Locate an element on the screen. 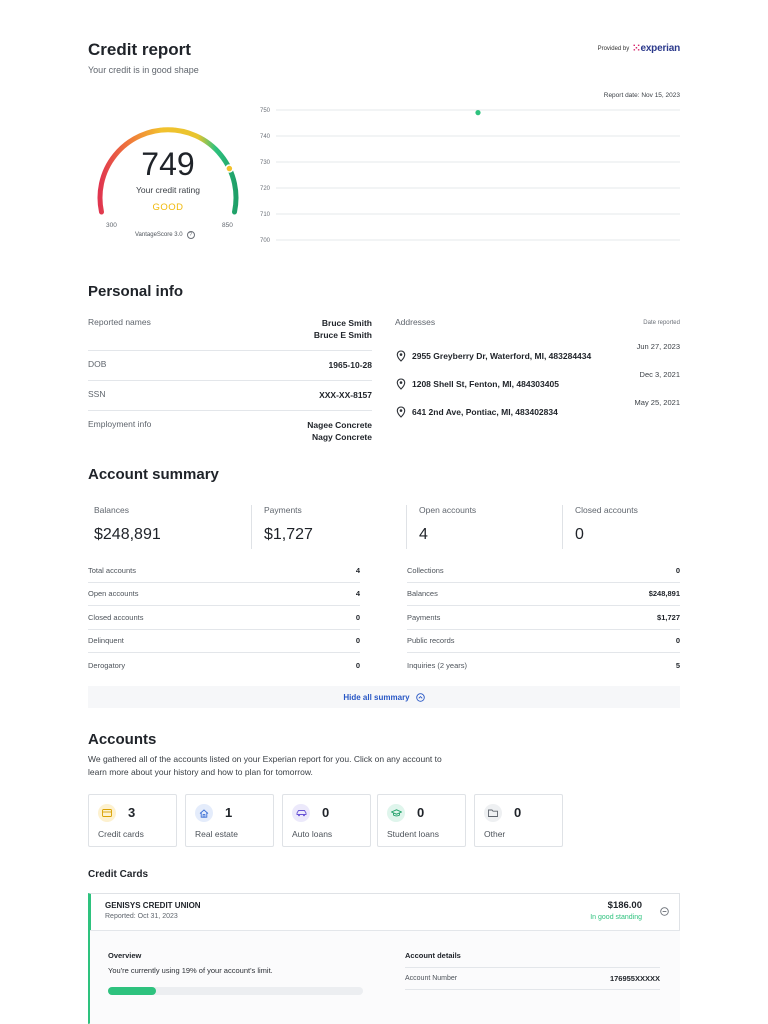 Image resolution: width=768 pixels, height=1024 pixels. hide-summary-button: Hide all summary is located at coordinates (384, 697).